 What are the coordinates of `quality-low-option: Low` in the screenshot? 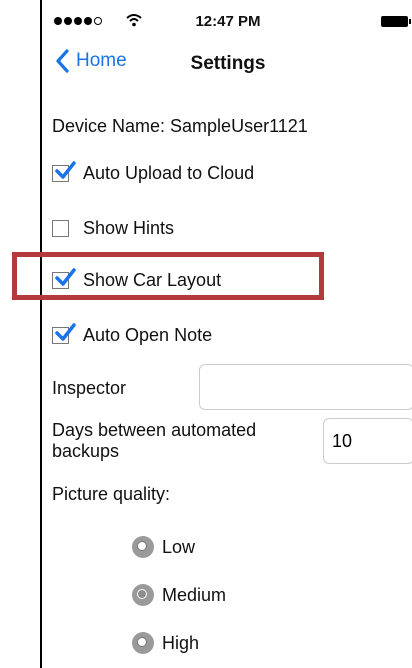 It's located at (163, 547).